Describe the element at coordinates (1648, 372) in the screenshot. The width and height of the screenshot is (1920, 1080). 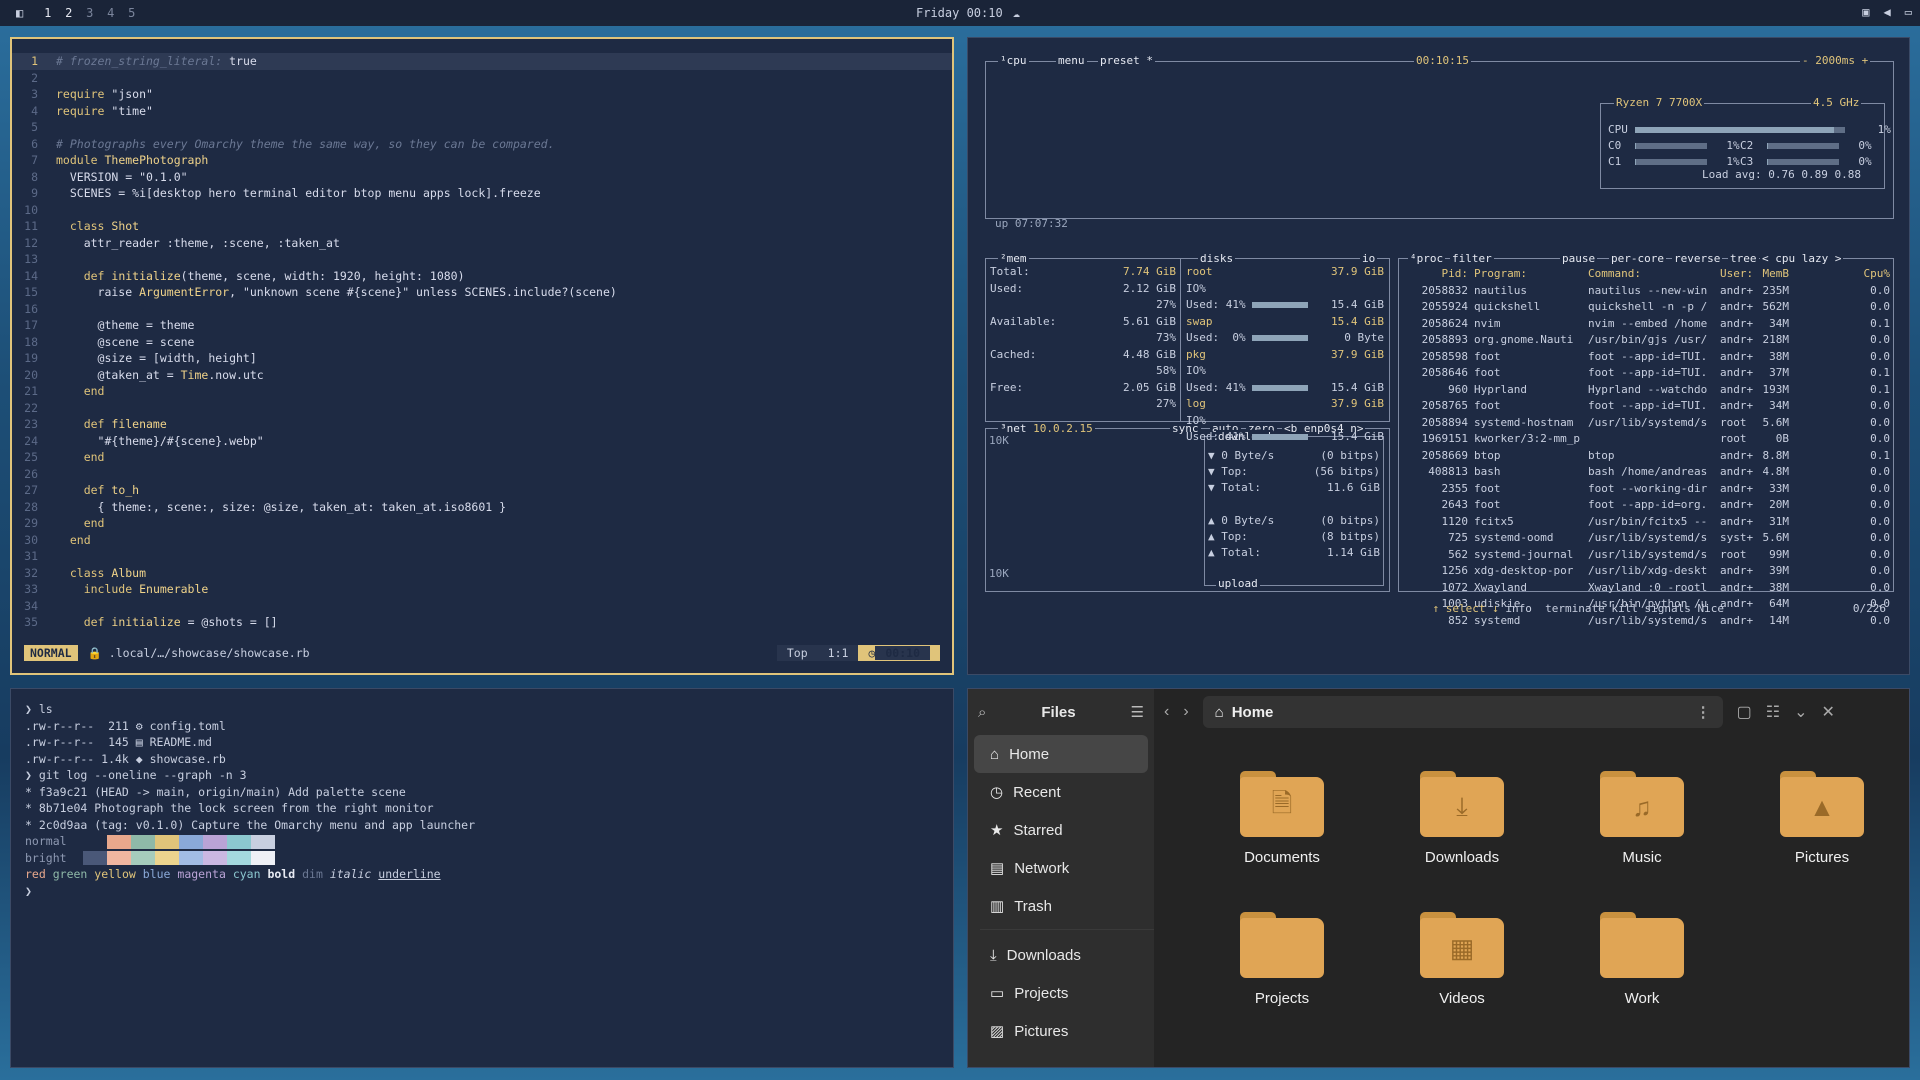
I see `proc-row-cell: foot --app-id=TUI.` at that location.